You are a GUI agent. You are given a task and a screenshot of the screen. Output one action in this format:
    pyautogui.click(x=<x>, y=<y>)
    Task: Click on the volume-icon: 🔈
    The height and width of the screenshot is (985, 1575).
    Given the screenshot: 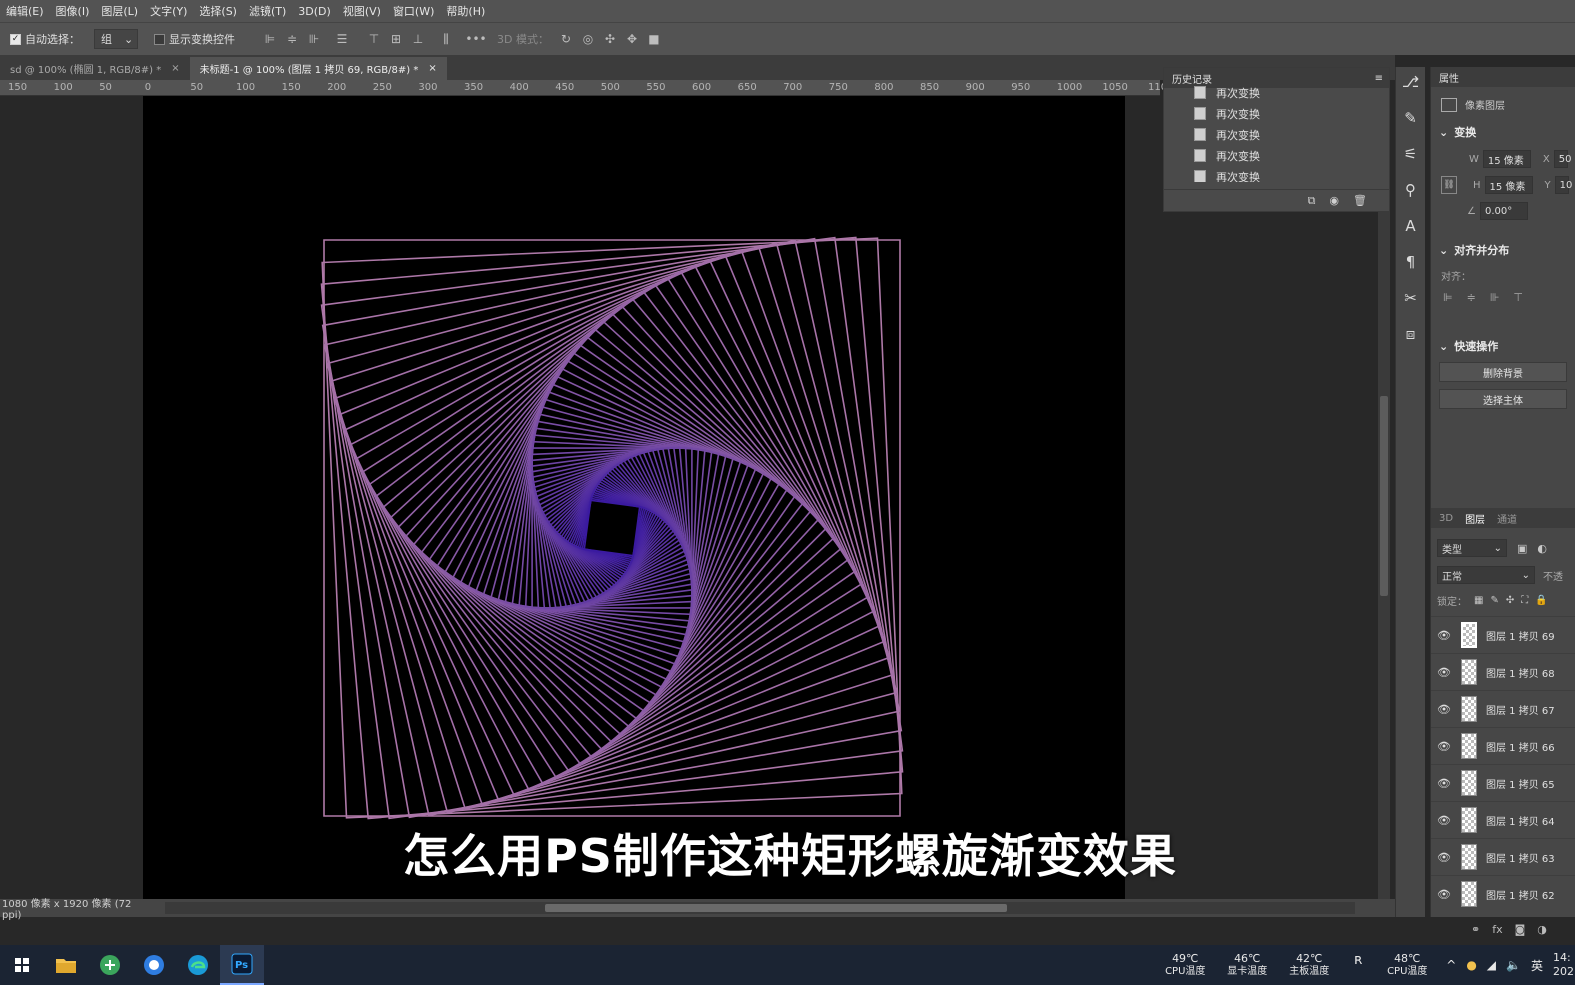 What is the action you would take?
    pyautogui.click(x=1513, y=965)
    